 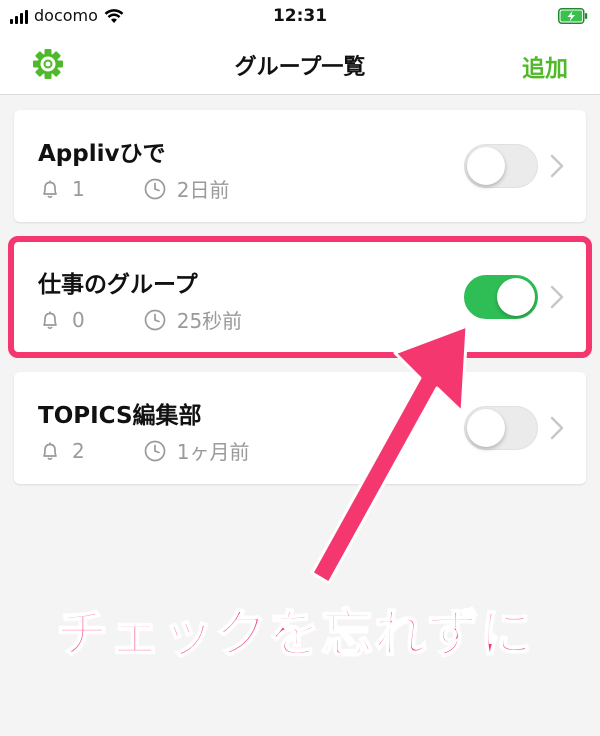 What do you see at coordinates (78, 450) in the screenshot?
I see `notification-count: 2` at bounding box center [78, 450].